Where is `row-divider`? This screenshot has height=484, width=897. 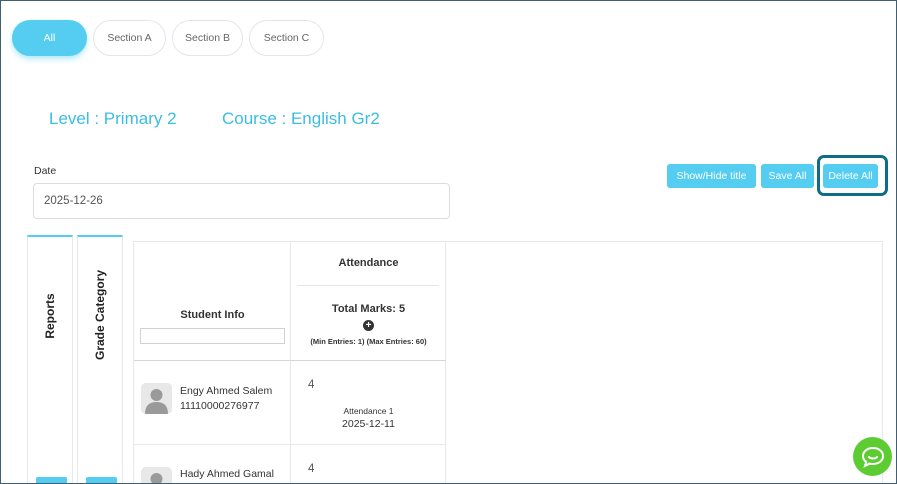 row-divider is located at coordinates (290, 444).